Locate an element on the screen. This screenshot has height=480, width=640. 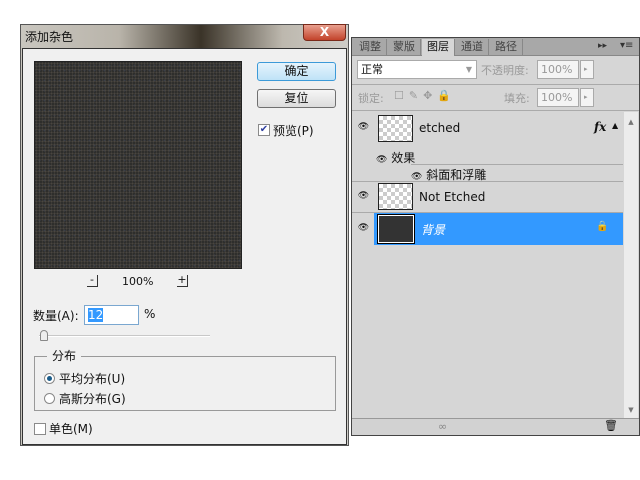
layer-row-not-etched: 👁 Not Etched is located at coordinates (487, 197).